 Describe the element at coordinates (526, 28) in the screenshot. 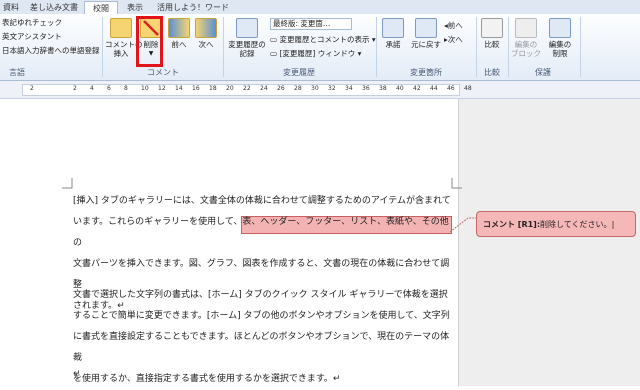

I see `block-authors-icon` at that location.